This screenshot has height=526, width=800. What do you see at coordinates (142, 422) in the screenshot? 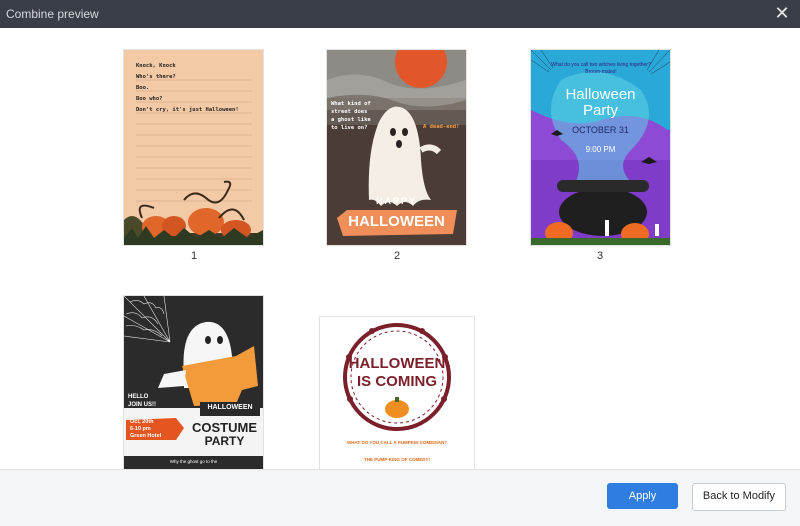
I see `event-date: Oct, 20th` at bounding box center [142, 422].